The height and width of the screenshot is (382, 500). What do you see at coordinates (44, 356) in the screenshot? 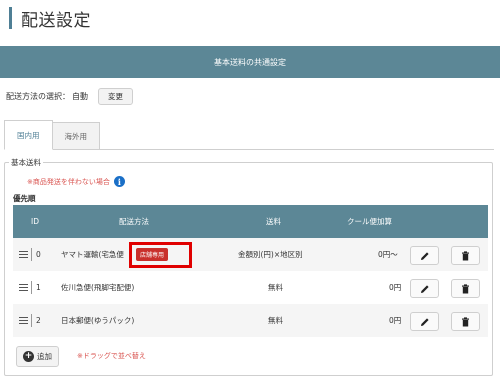
I see `add-label: 追加` at bounding box center [44, 356].